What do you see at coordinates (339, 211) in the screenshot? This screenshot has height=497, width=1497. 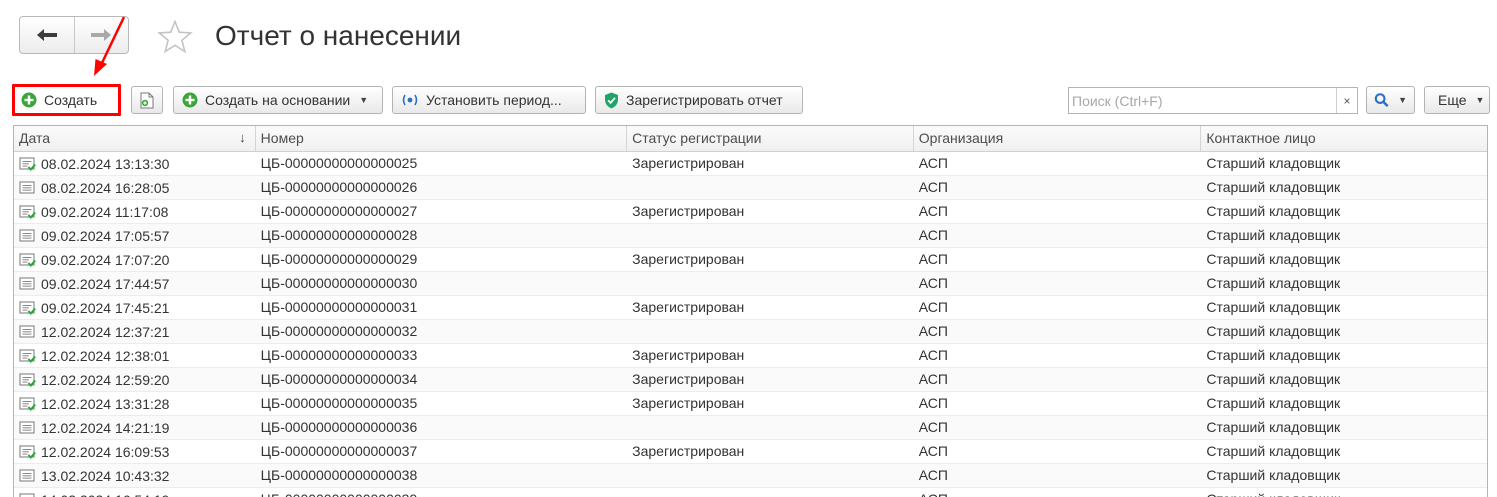 I see `cell-number: ЦБ-00000000000000027` at bounding box center [339, 211].